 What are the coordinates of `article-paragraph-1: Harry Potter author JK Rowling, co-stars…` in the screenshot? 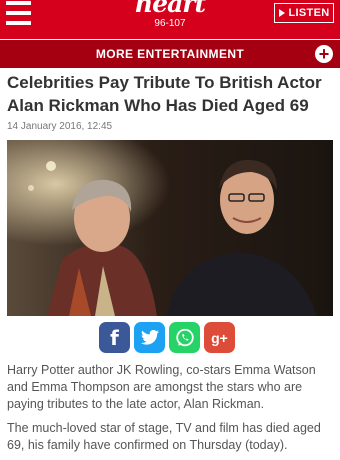 It's located at (161, 387).